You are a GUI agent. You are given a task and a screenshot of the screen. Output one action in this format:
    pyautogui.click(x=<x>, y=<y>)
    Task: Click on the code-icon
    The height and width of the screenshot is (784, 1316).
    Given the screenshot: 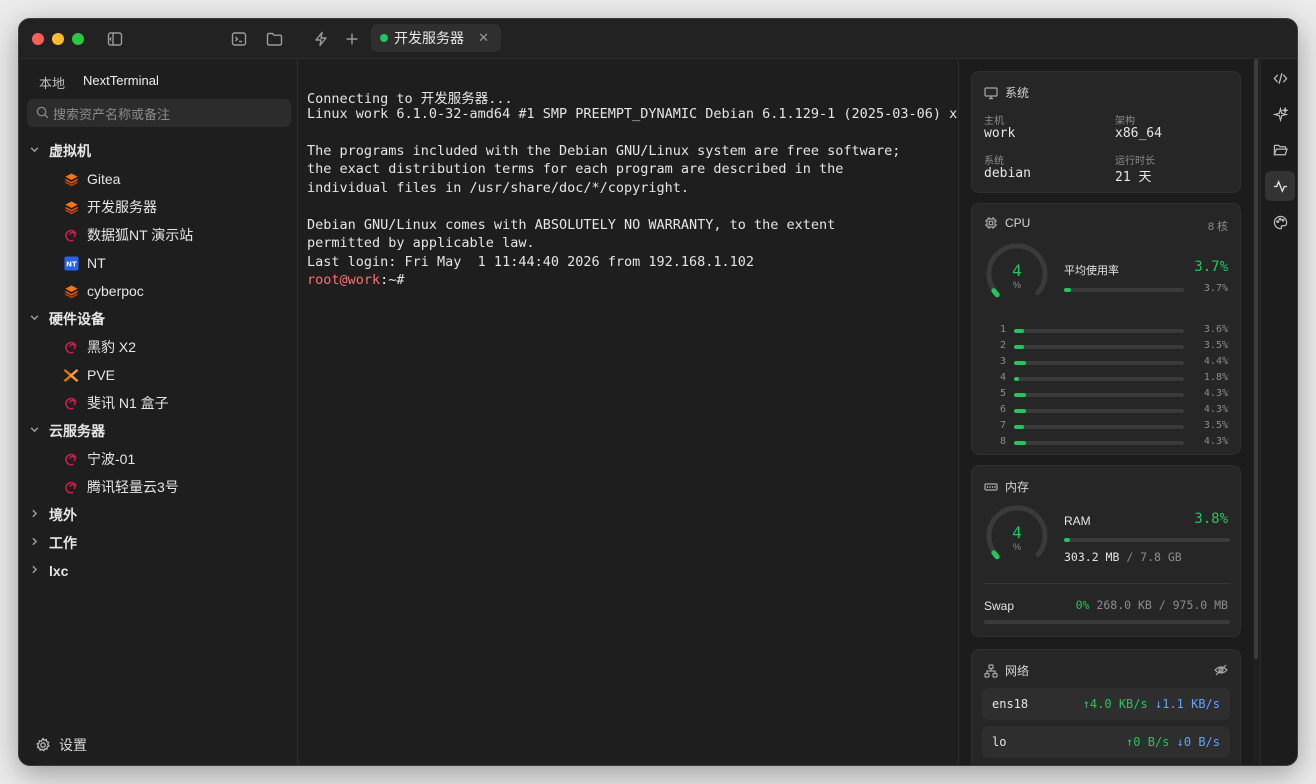 What is the action you would take?
    pyautogui.click(x=1280, y=78)
    